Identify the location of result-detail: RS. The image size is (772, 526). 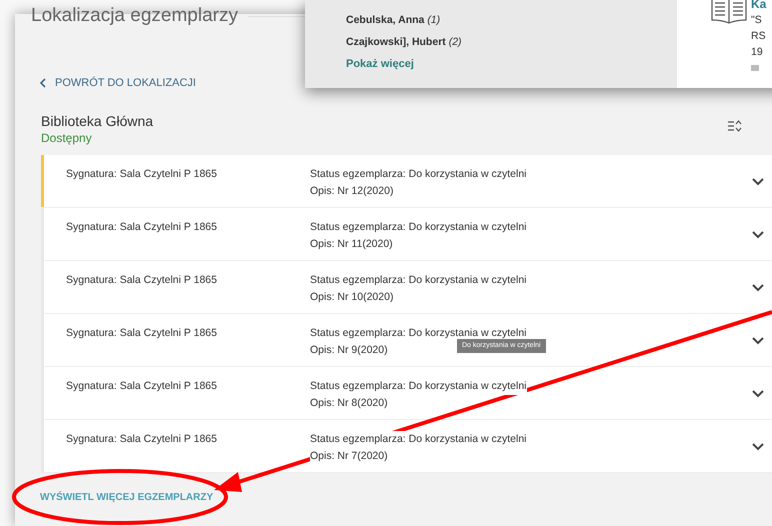
(758, 36).